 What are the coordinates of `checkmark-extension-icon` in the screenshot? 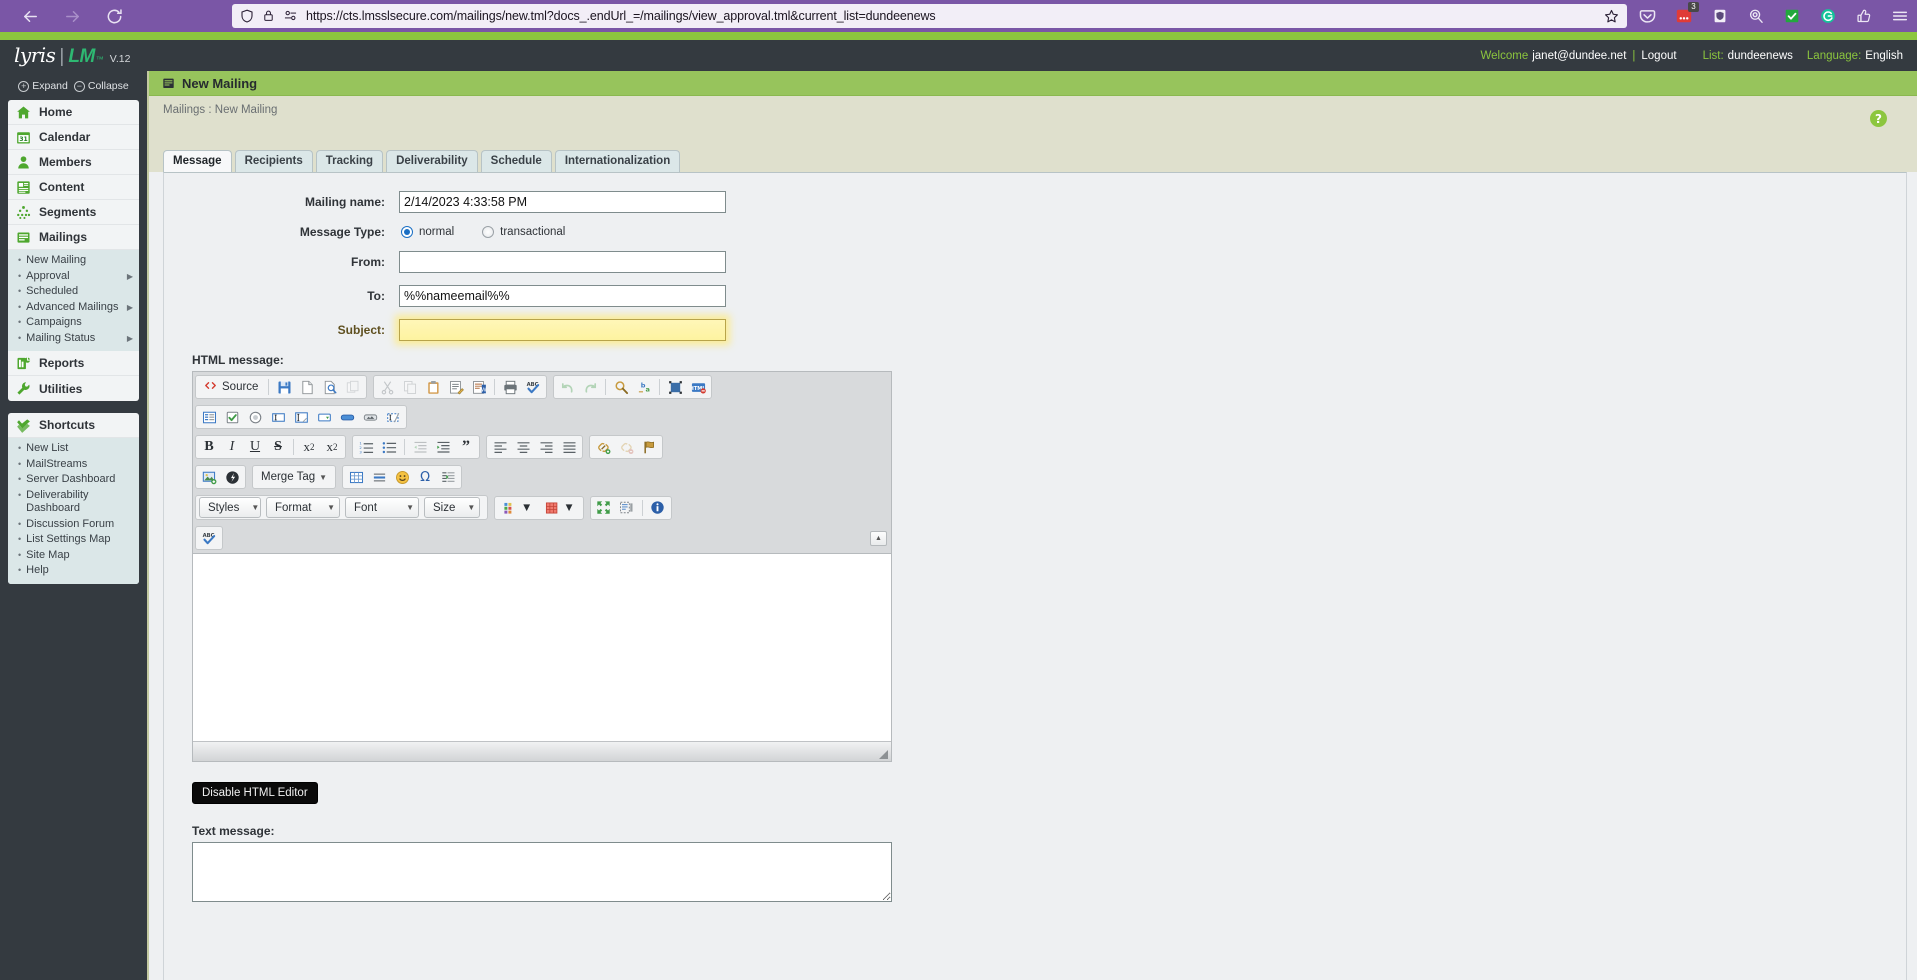 It's located at (1791, 16).